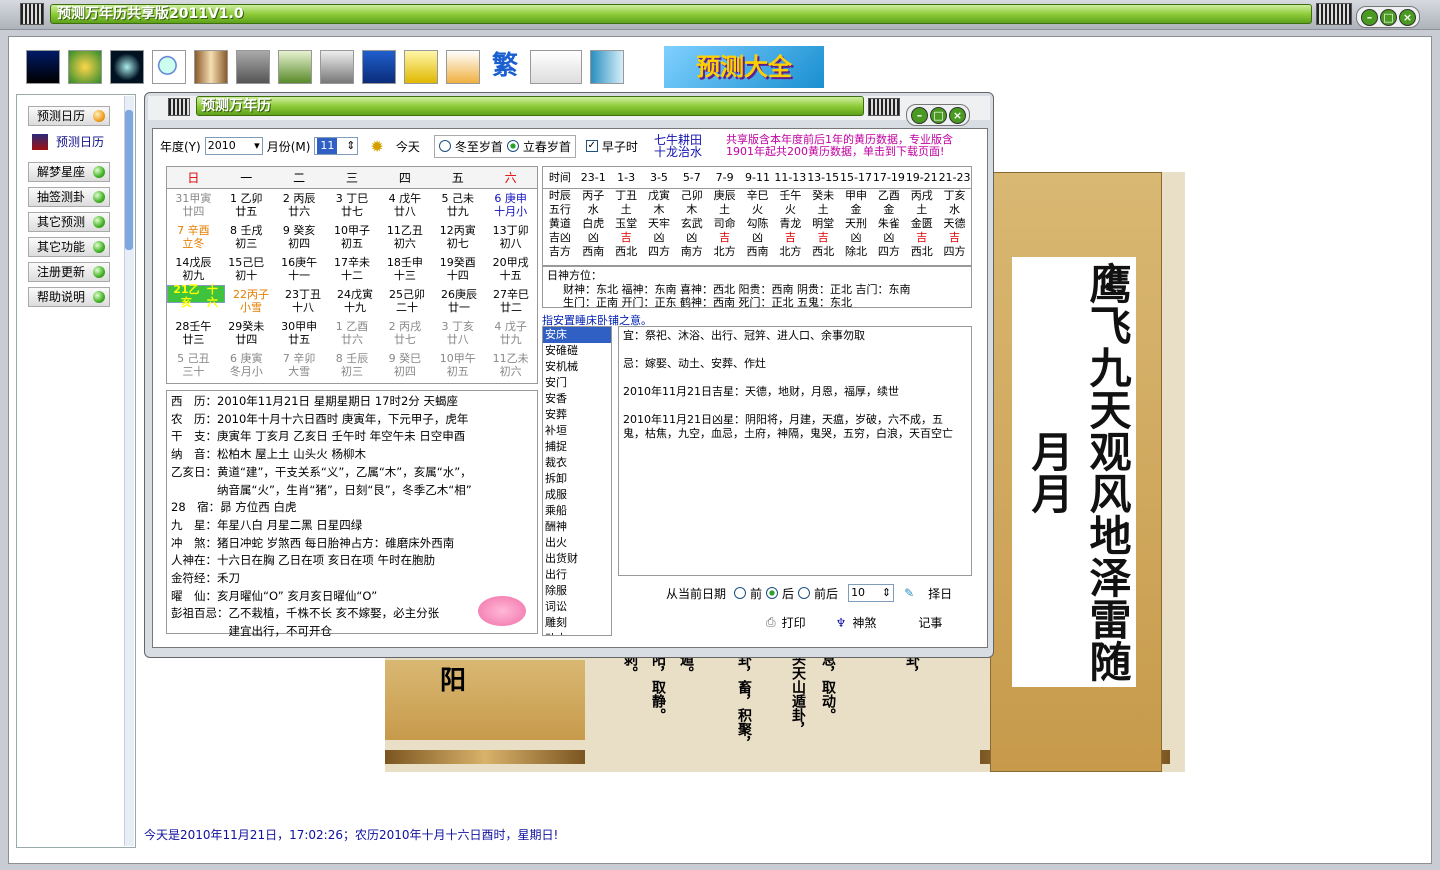 This screenshot has width=1440, height=870. Describe the element at coordinates (510, 333) in the screenshot. I see `calendar-day: 4 戊子 廿九` at that location.